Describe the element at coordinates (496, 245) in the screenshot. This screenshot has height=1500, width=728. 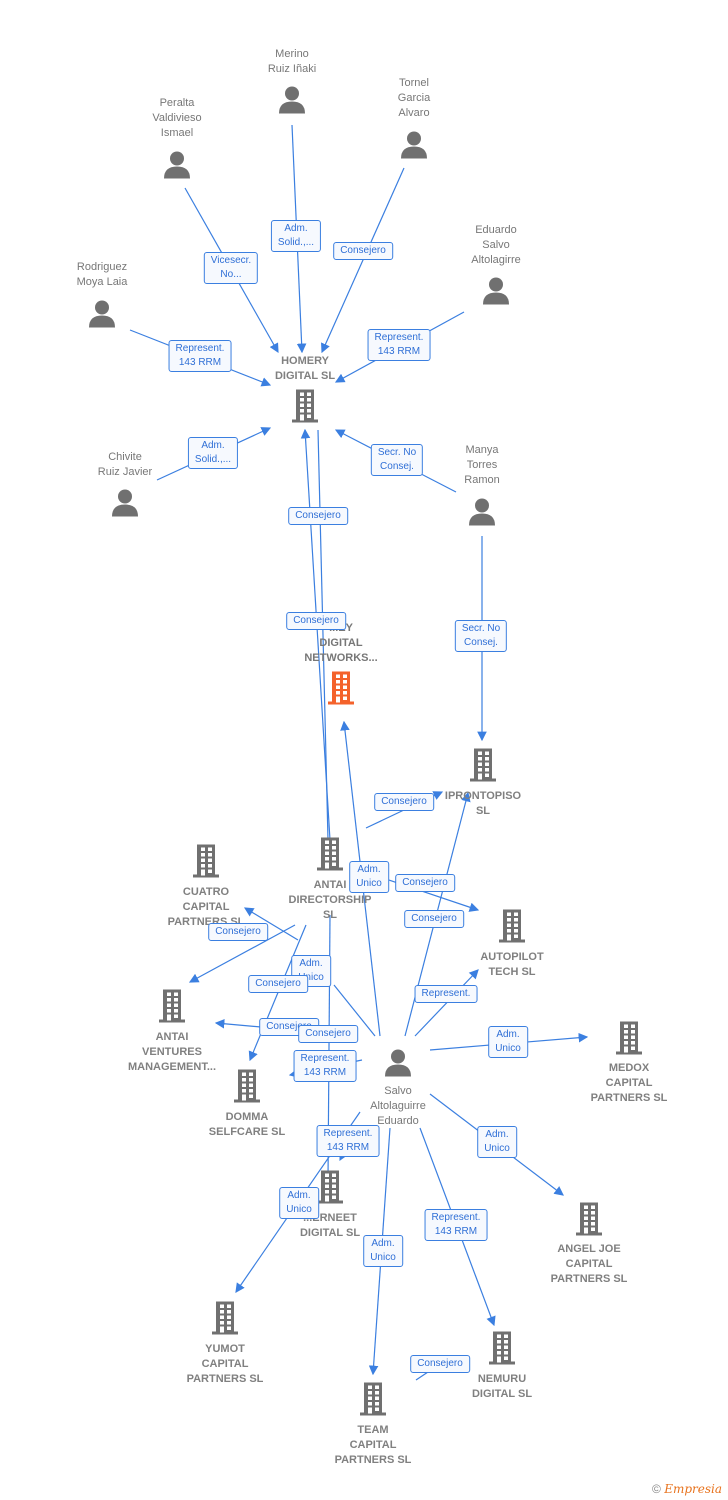
I see `person-node-label: Eduardo Salvo Altolagirre` at that location.